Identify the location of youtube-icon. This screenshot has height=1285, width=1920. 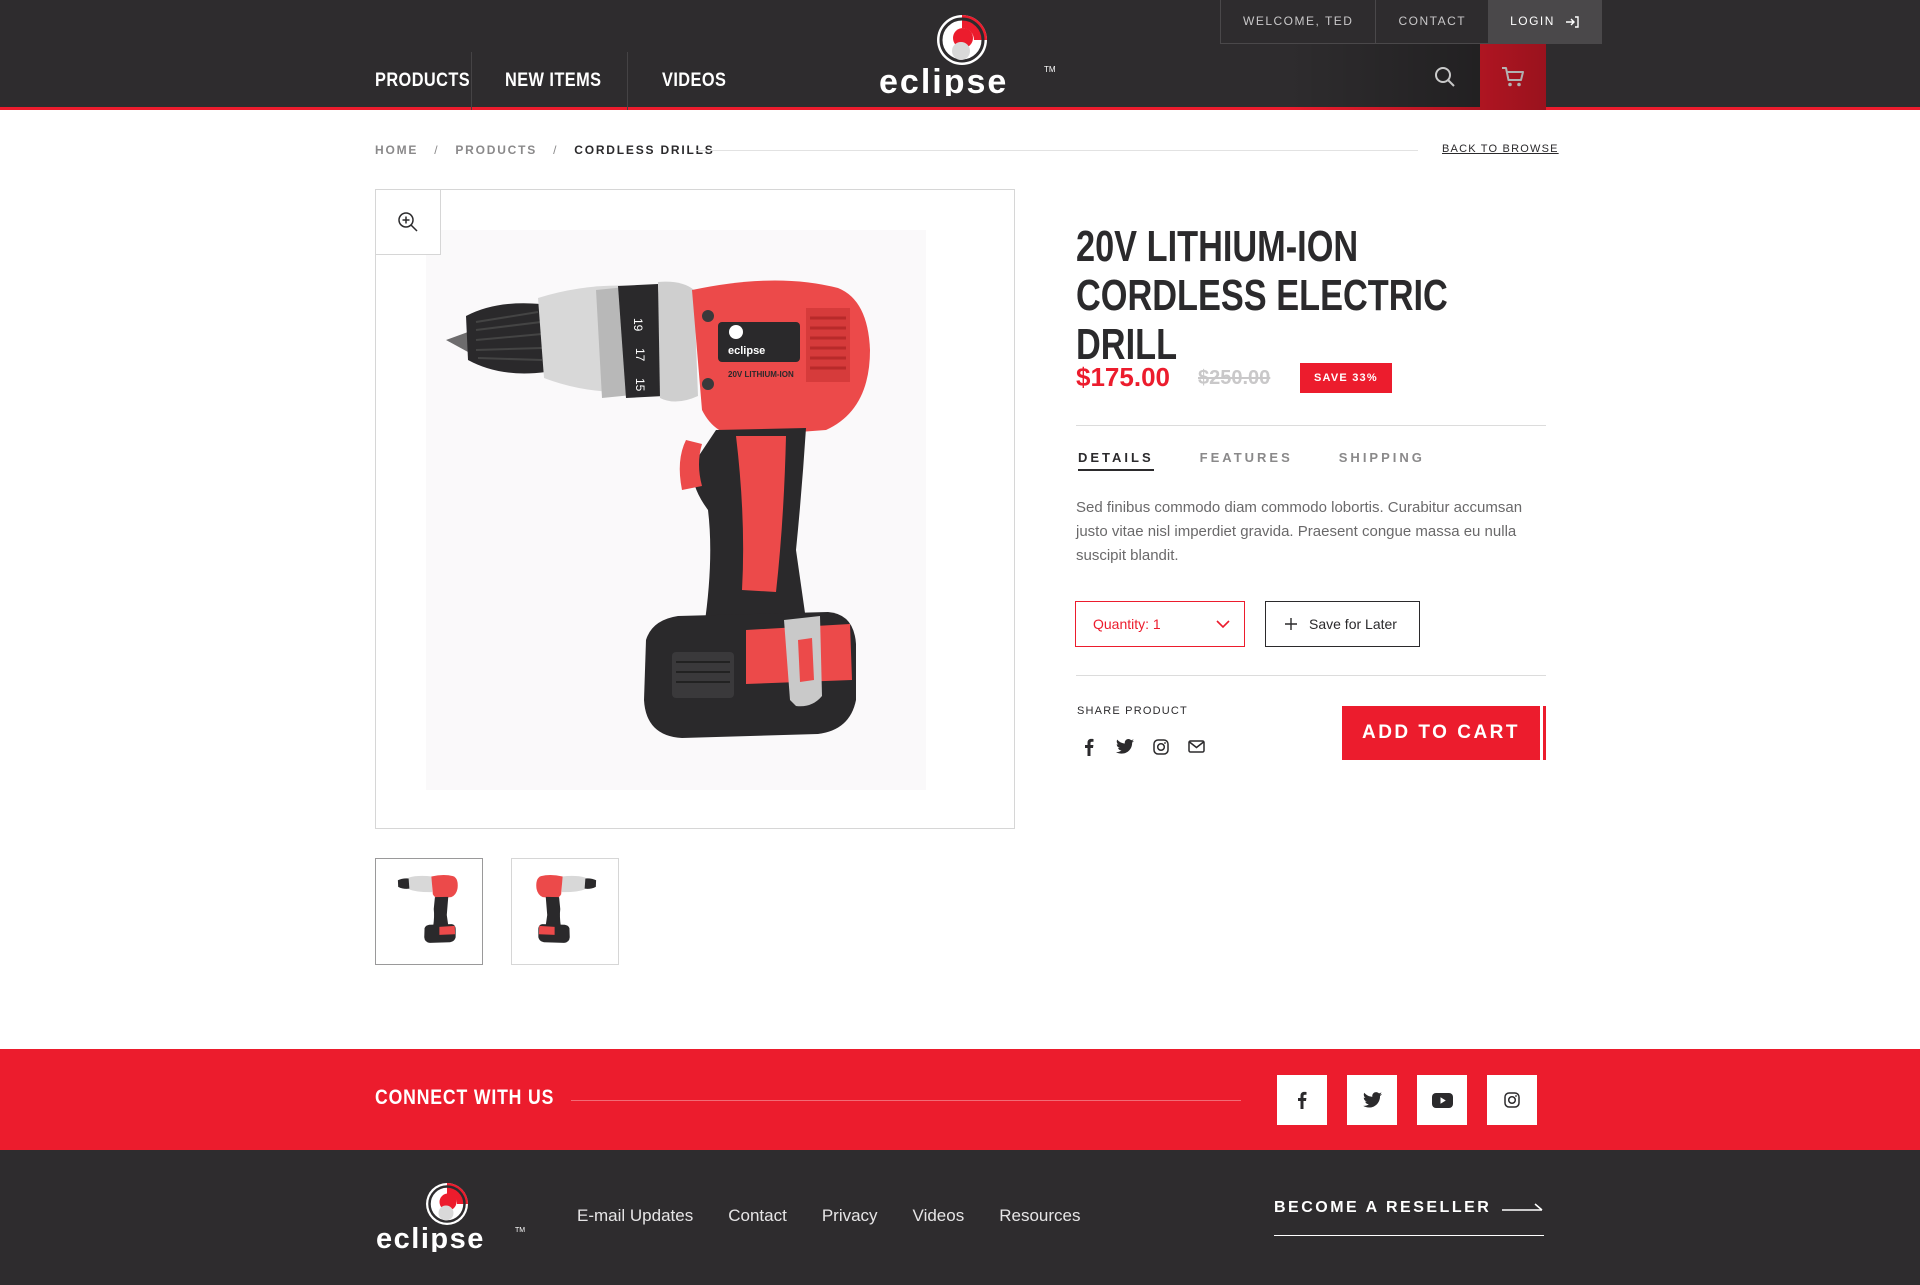
(1442, 1100).